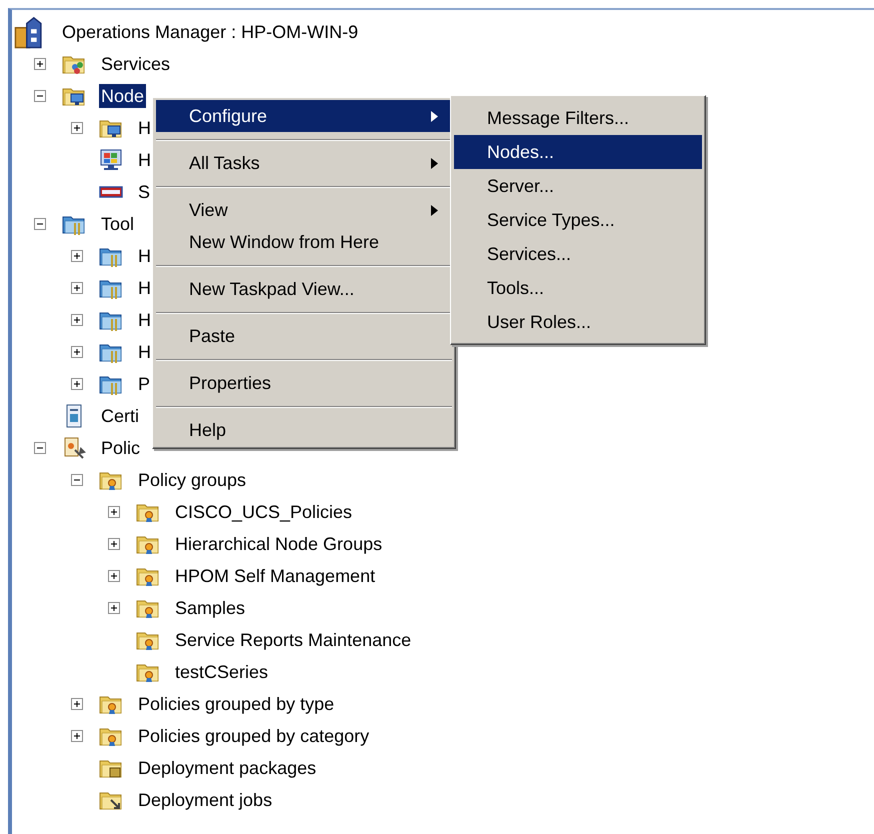 This screenshot has width=874, height=834. Describe the element at coordinates (227, 768) in the screenshot. I see `tree-item: Deployment packages` at that location.